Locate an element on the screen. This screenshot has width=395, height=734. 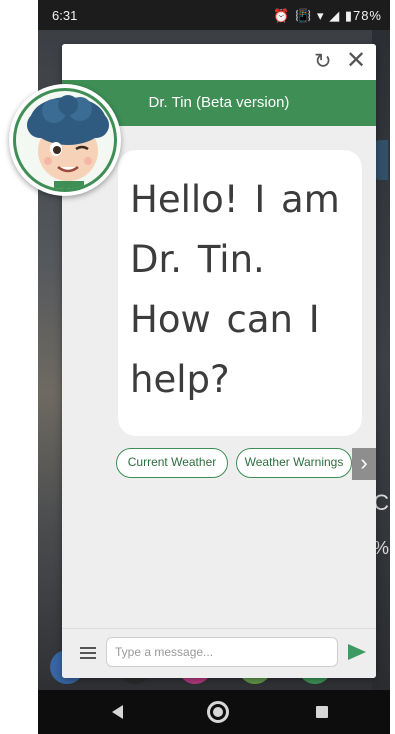
battery-level: 78% is located at coordinates (367, 15).